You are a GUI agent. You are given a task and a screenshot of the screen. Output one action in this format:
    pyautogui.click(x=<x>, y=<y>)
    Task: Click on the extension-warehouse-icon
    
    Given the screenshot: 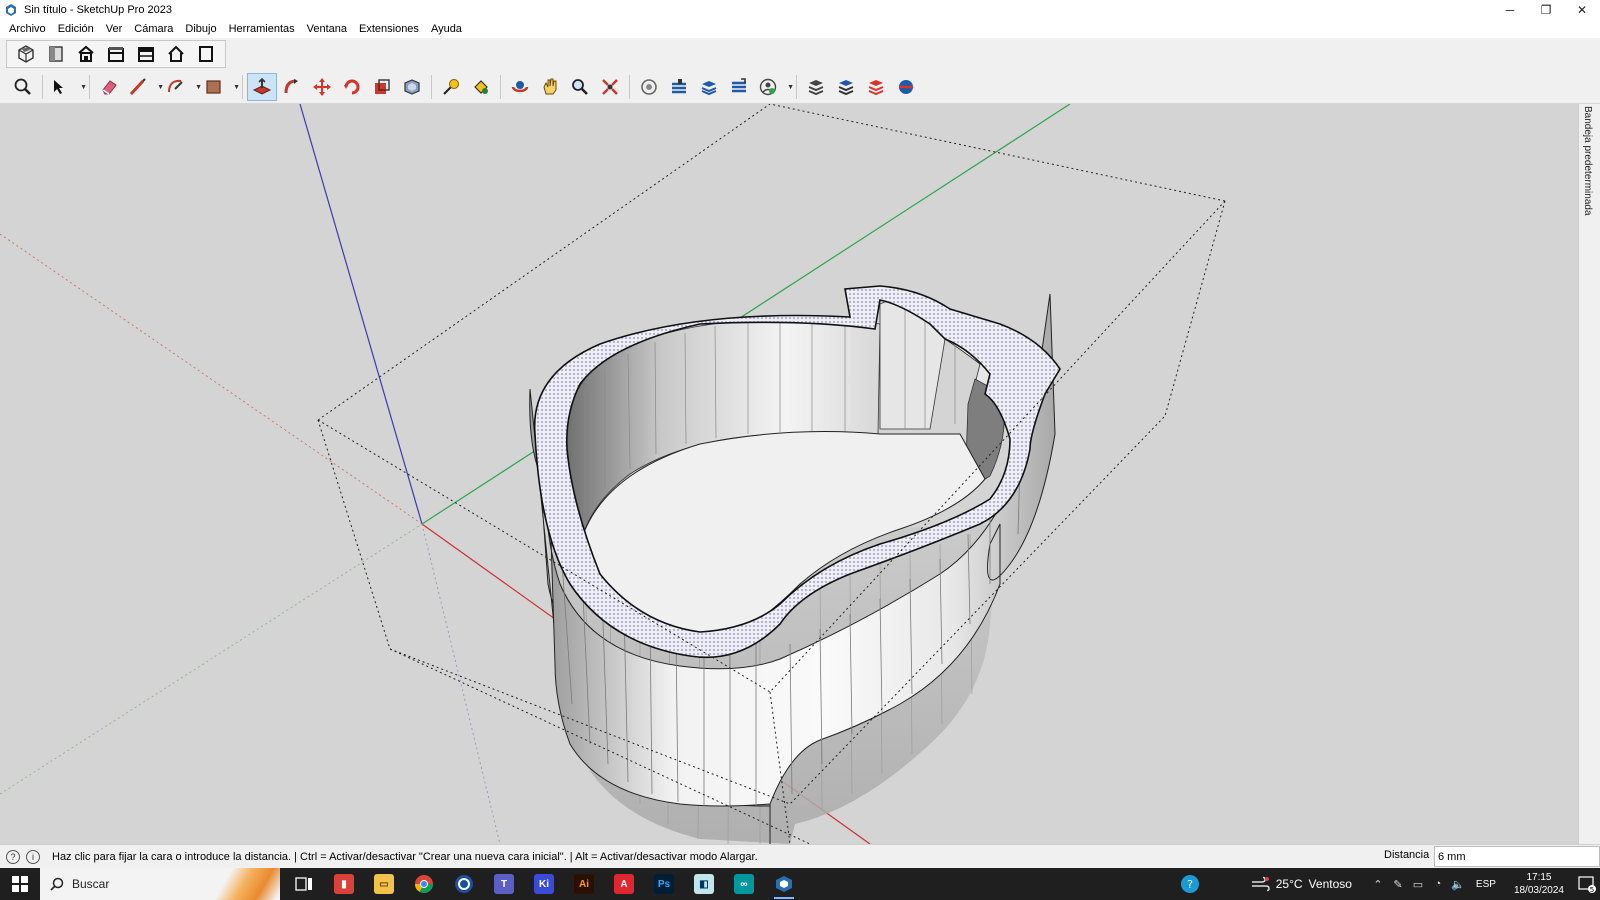 What is the action you would take?
    pyautogui.click(x=679, y=87)
    